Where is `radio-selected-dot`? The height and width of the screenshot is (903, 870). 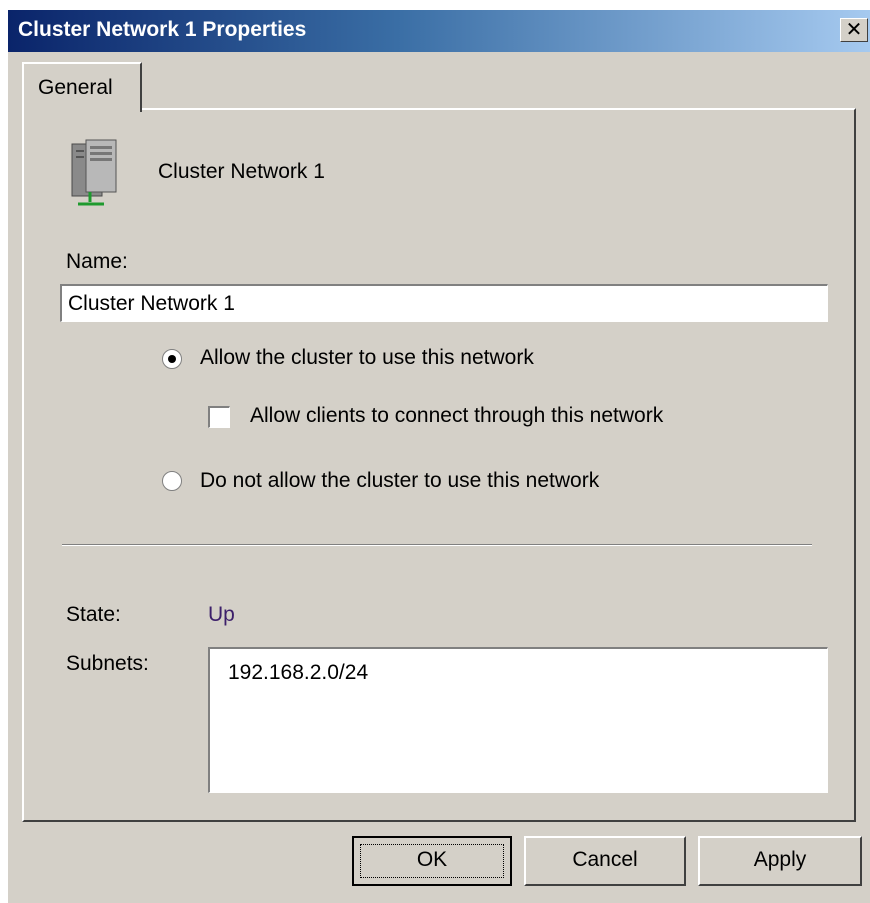 radio-selected-dot is located at coordinates (172, 359).